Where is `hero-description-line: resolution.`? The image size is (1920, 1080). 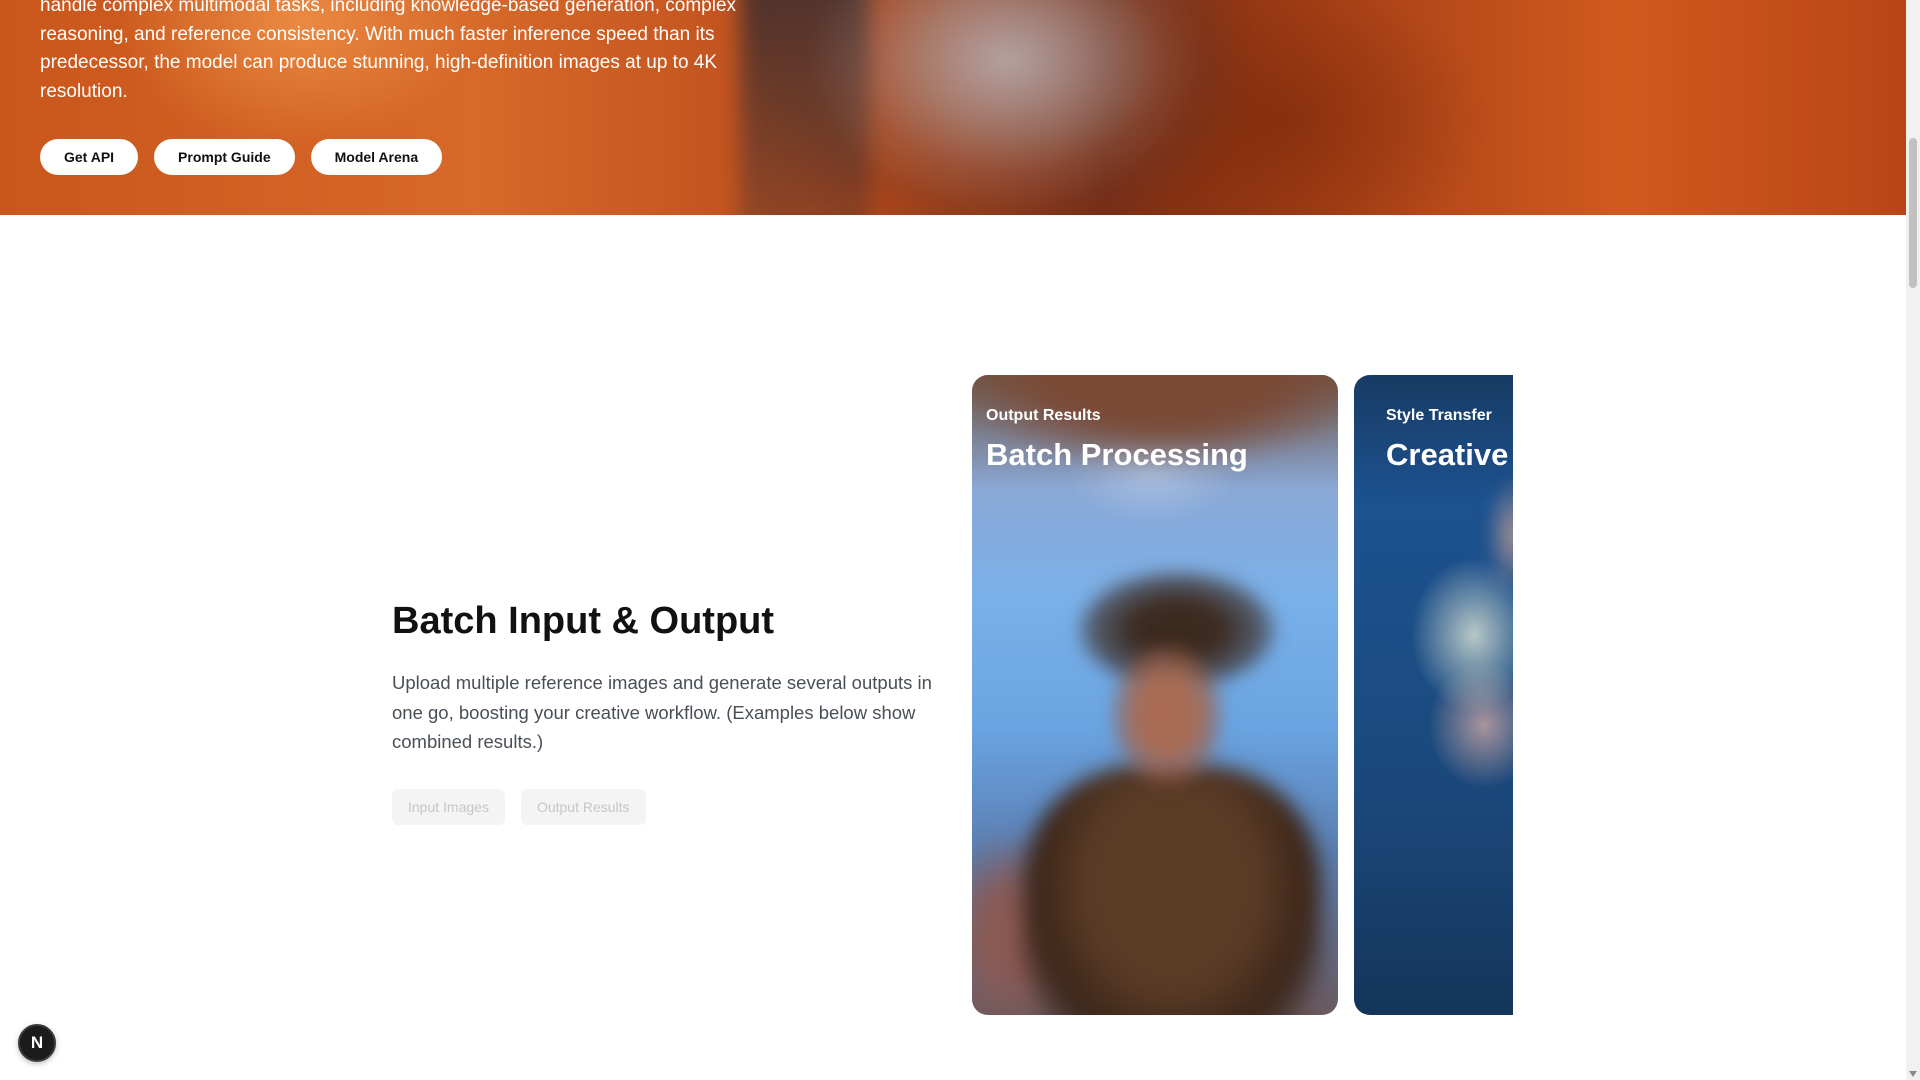 hero-description-line: resolution. is located at coordinates (84, 91).